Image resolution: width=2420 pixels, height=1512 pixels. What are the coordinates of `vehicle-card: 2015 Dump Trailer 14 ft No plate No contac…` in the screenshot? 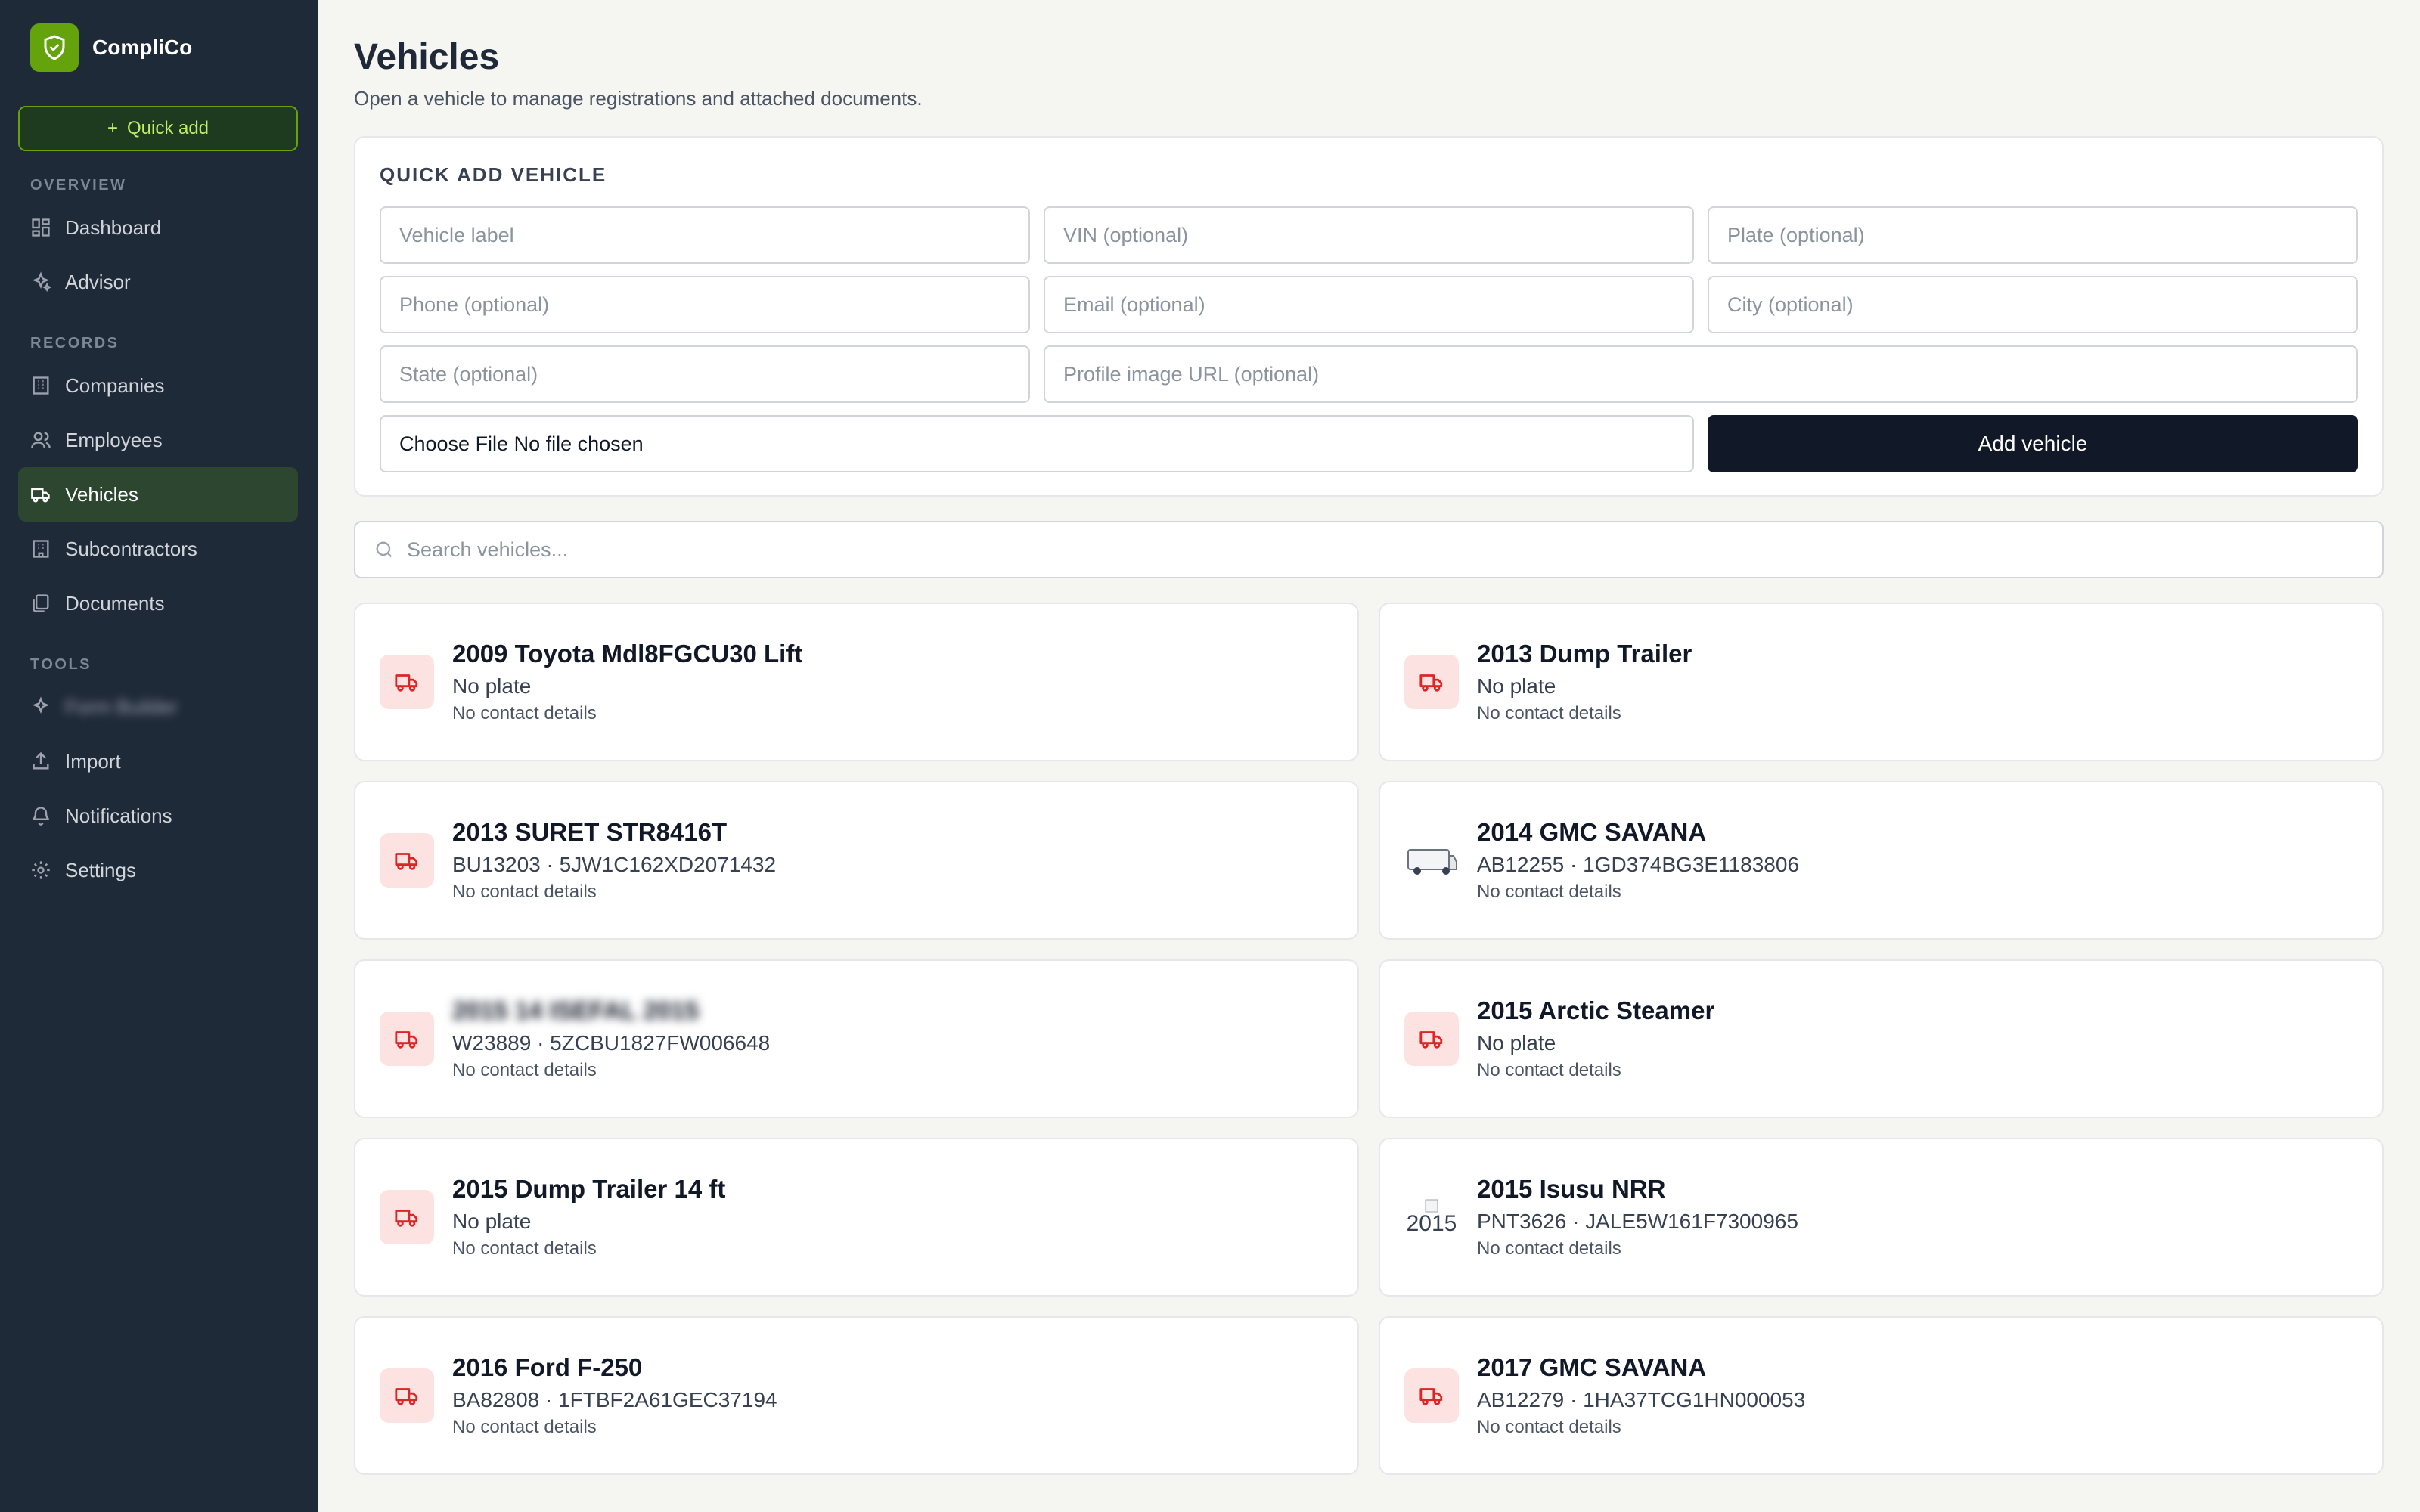 It's located at (856, 1217).